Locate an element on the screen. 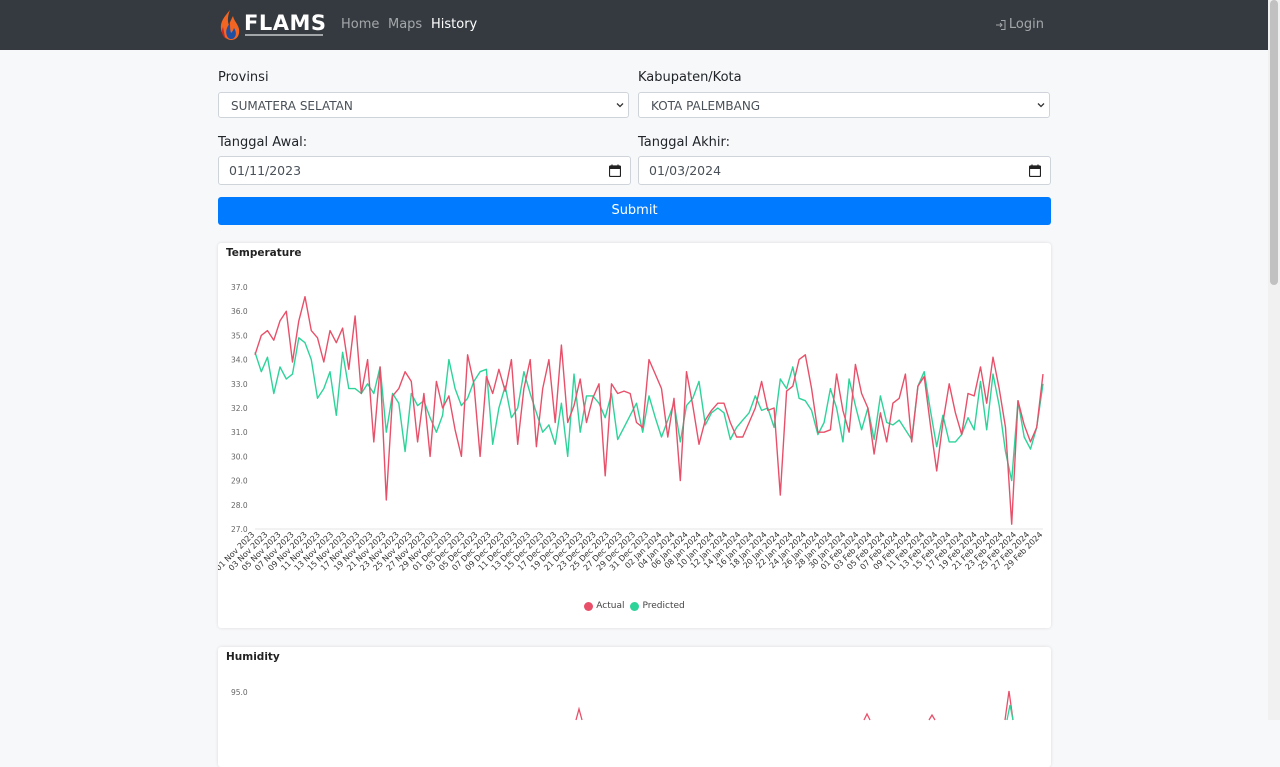  kabupaten-select: KOTA PALEMBANG is located at coordinates (844, 105).